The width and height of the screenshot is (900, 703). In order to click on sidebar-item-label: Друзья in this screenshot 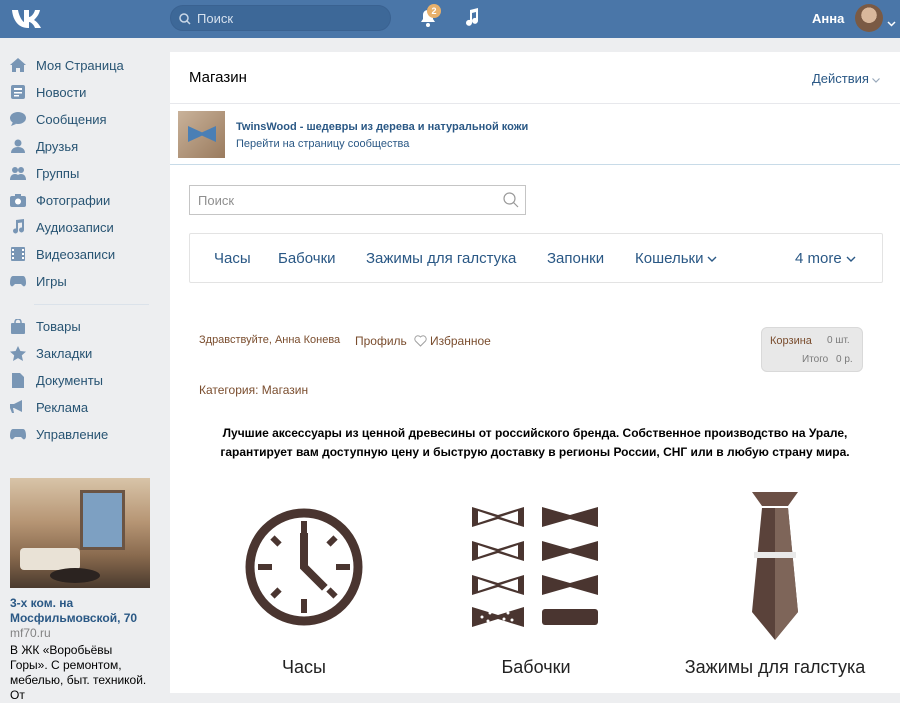, I will do `click(57, 146)`.